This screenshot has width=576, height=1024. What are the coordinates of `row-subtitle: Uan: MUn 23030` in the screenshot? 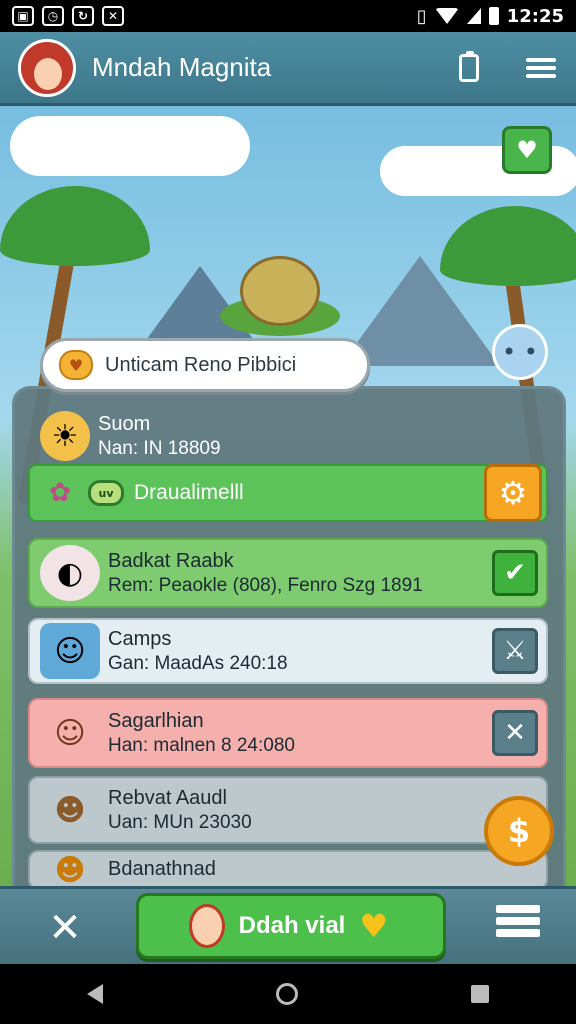 It's located at (180, 822).